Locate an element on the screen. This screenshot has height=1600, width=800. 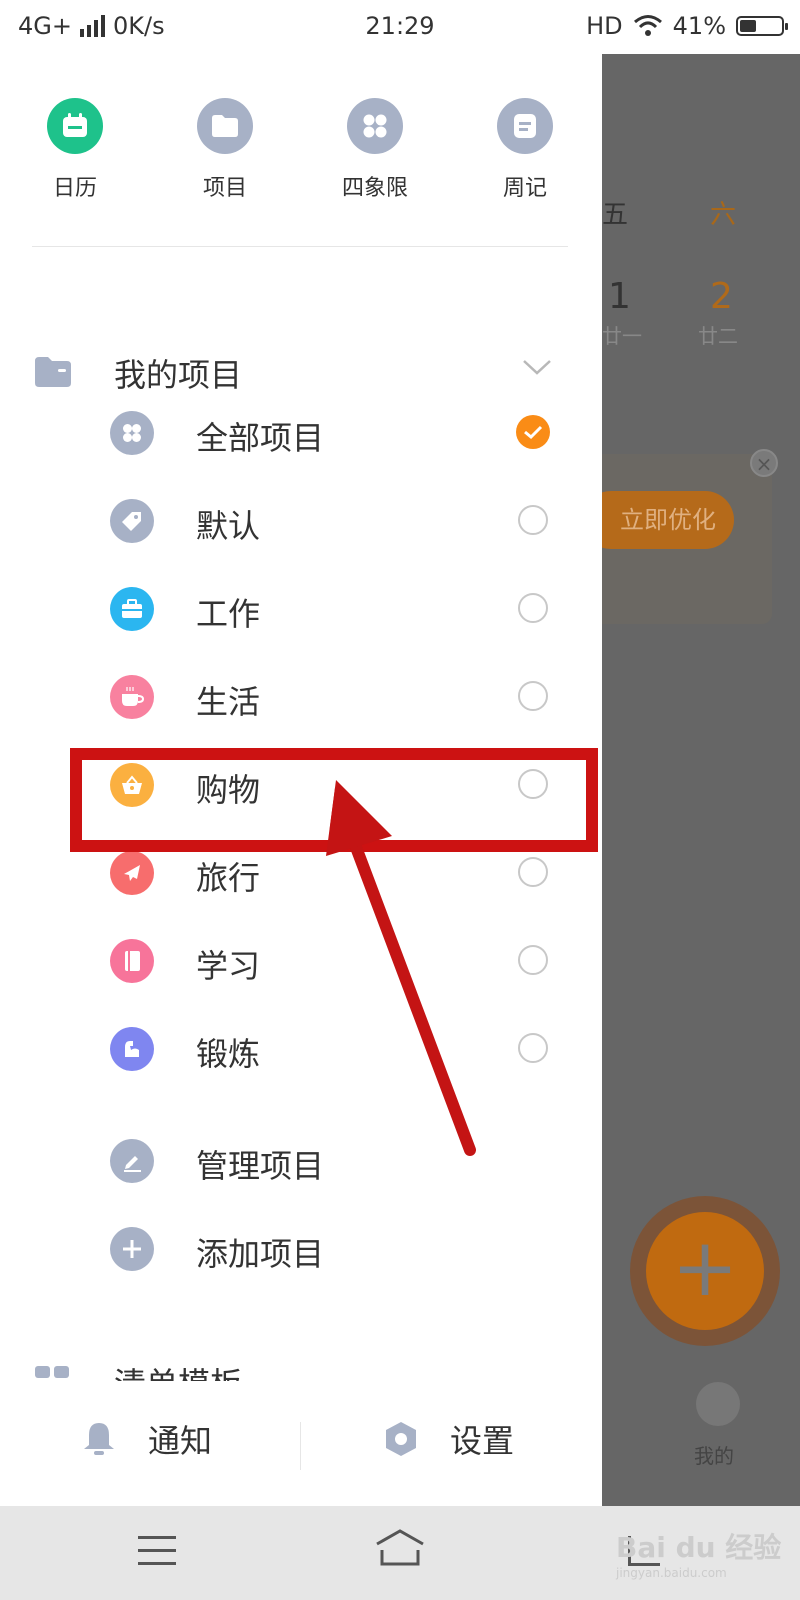
watermark: Bai du 经验 jingyan.baidu.com is located at coordinates (698, 1553).